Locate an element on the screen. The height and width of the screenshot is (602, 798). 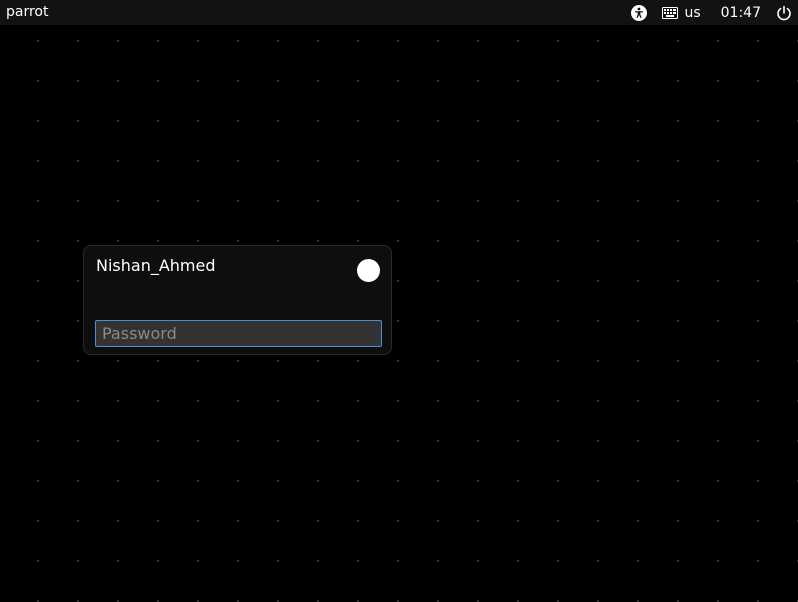
clock-label: 01:47 is located at coordinates (741, 12).